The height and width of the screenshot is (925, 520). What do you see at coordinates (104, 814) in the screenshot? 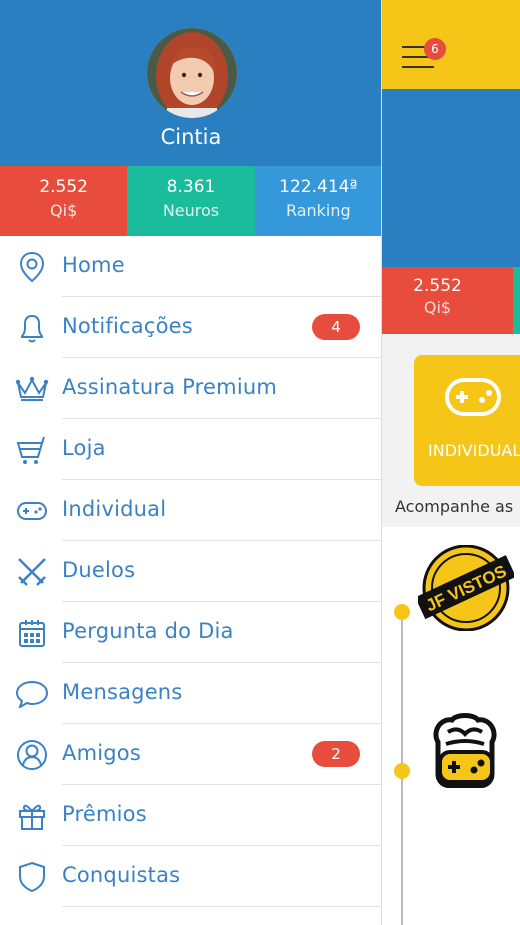
I see `menu-item-label: Prêmios` at bounding box center [104, 814].